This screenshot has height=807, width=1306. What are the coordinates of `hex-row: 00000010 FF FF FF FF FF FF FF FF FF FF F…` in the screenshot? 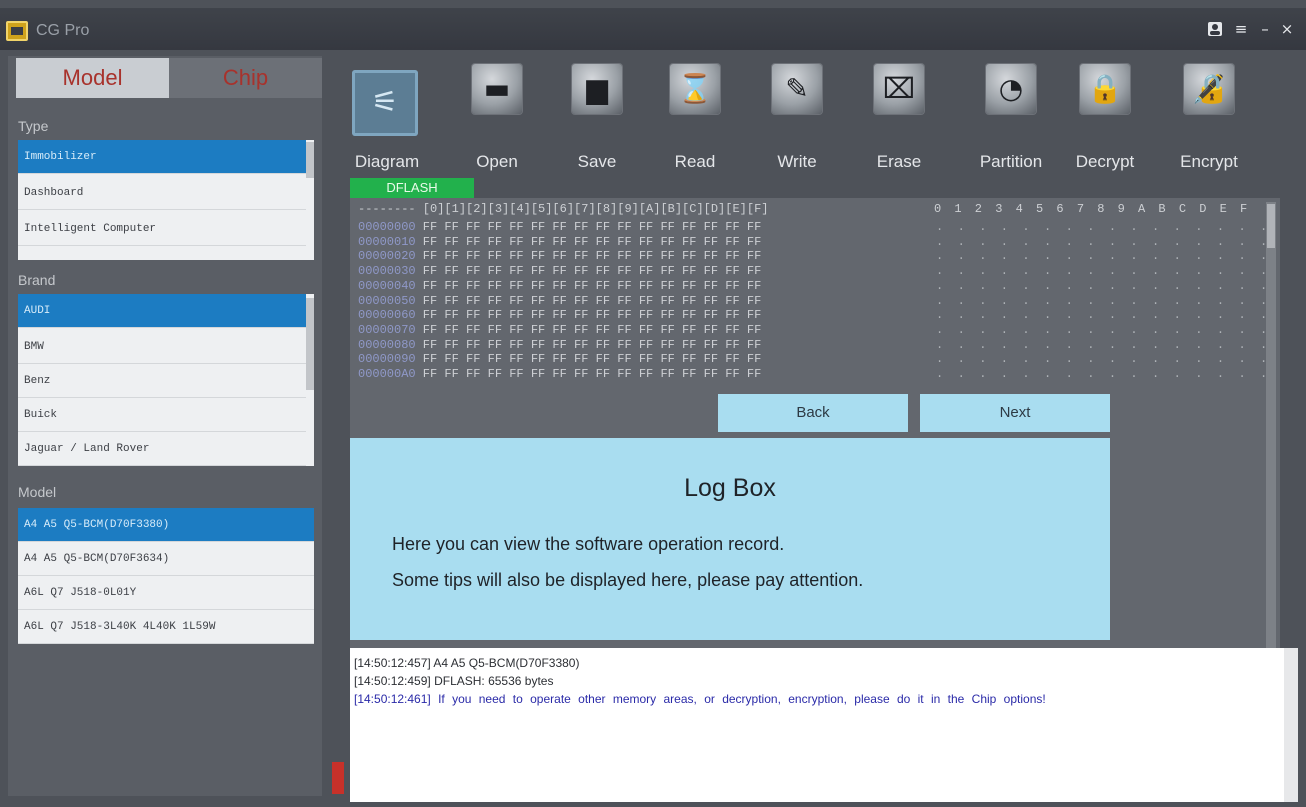 It's located at (559, 242).